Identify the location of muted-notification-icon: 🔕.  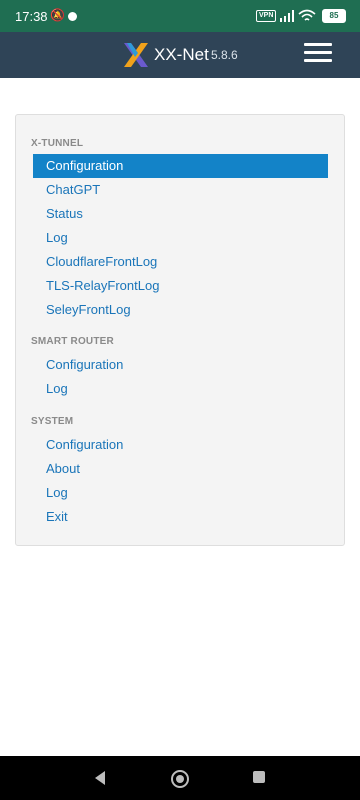
(57, 15).